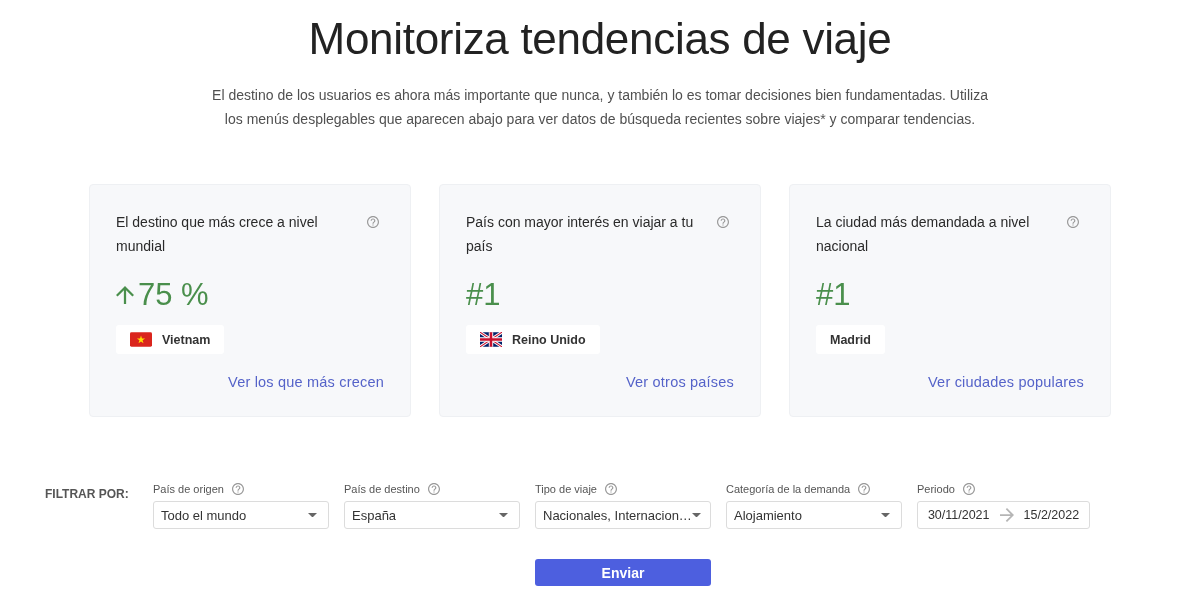 This screenshot has height=600, width=1200. Describe the element at coordinates (680, 382) in the screenshot. I see `card-link: Ver otros países` at that location.